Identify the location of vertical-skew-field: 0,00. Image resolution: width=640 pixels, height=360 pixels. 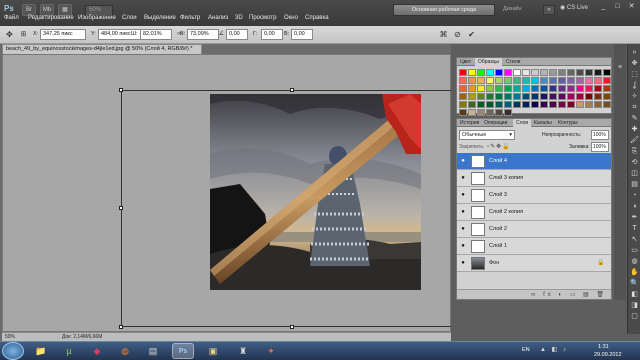
(302, 34).